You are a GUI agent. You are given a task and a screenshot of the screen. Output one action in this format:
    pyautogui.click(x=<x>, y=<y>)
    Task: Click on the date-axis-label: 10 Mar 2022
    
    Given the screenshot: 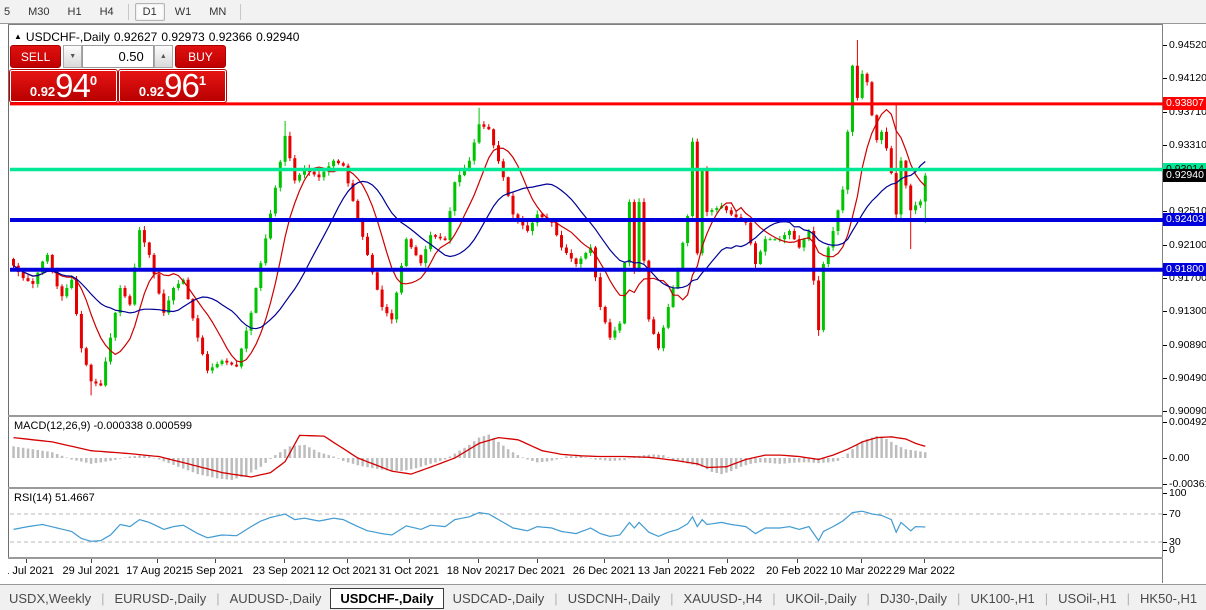 What is the action you would take?
    pyautogui.click(x=861, y=571)
    